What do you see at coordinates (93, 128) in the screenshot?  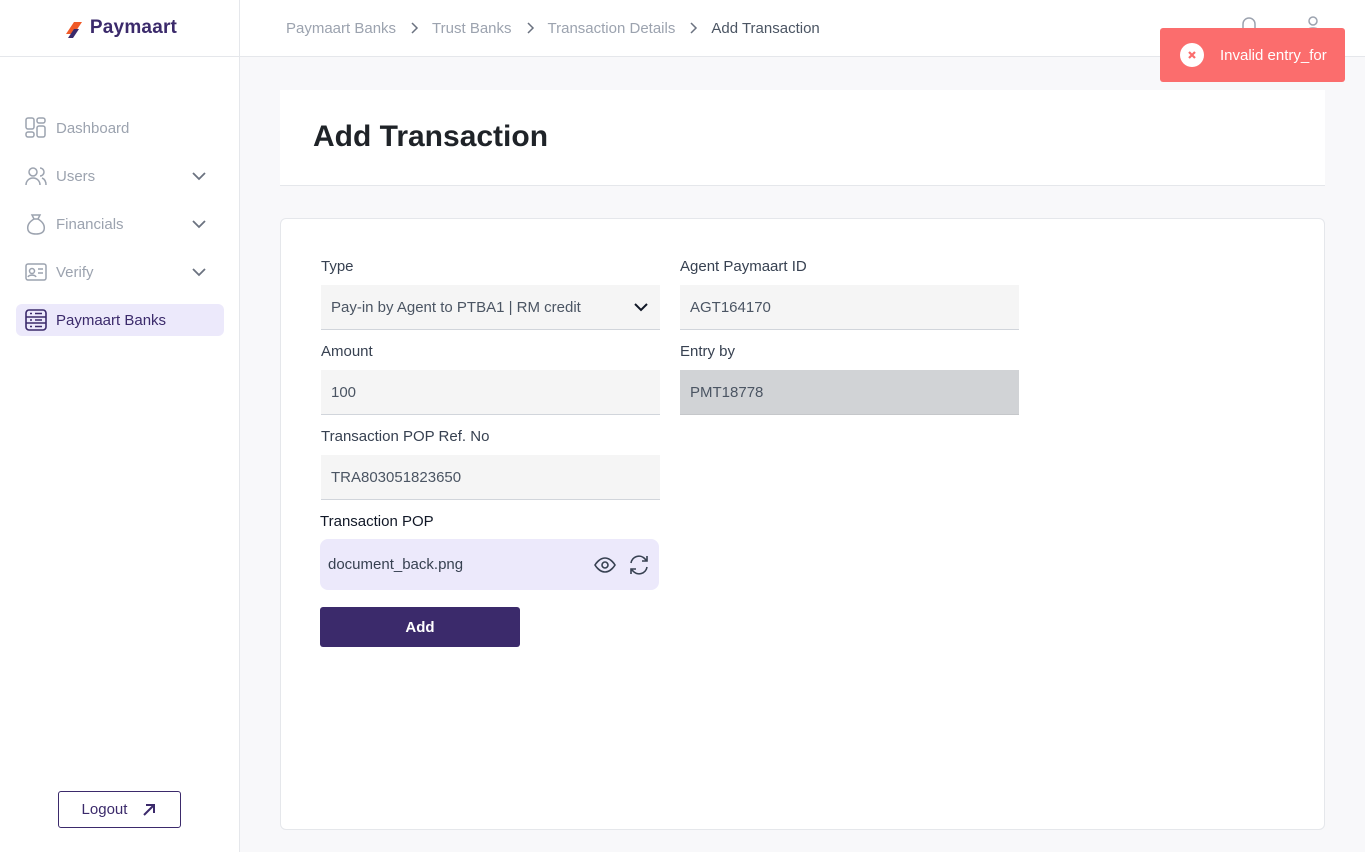 I see `sidebar-item-label: Dashboard` at bounding box center [93, 128].